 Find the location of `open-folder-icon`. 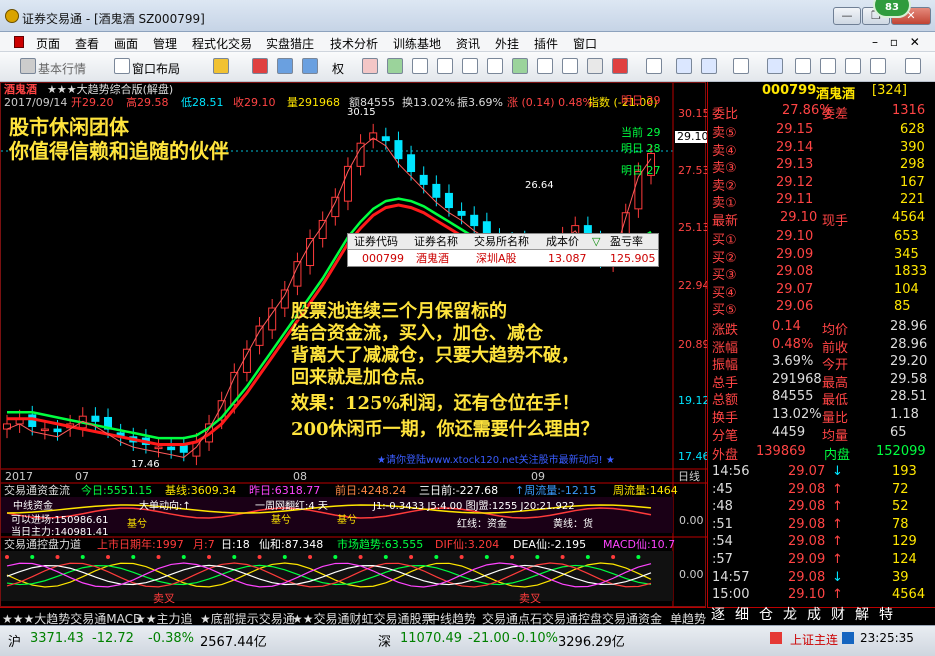

open-folder-icon is located at coordinates (221, 66).